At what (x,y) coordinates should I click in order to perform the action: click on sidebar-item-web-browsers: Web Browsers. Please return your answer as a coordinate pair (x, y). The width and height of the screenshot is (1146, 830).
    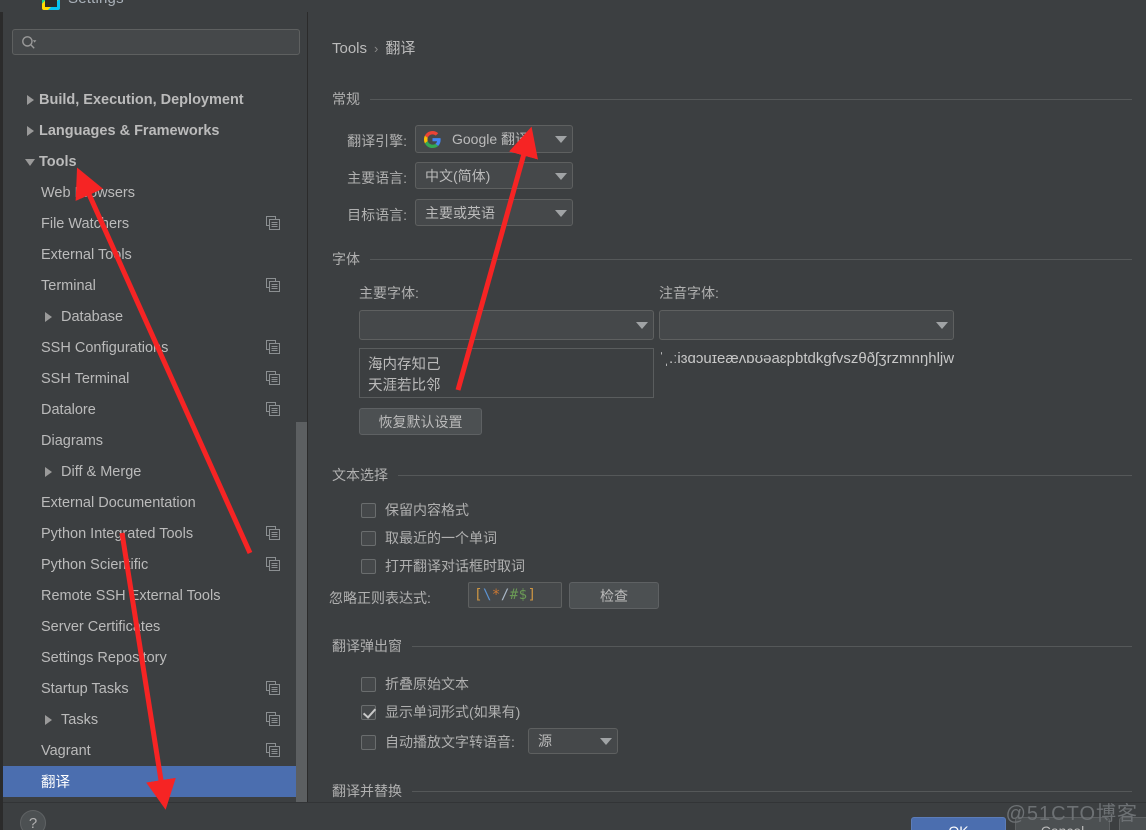
    Looking at the image, I should click on (155, 192).